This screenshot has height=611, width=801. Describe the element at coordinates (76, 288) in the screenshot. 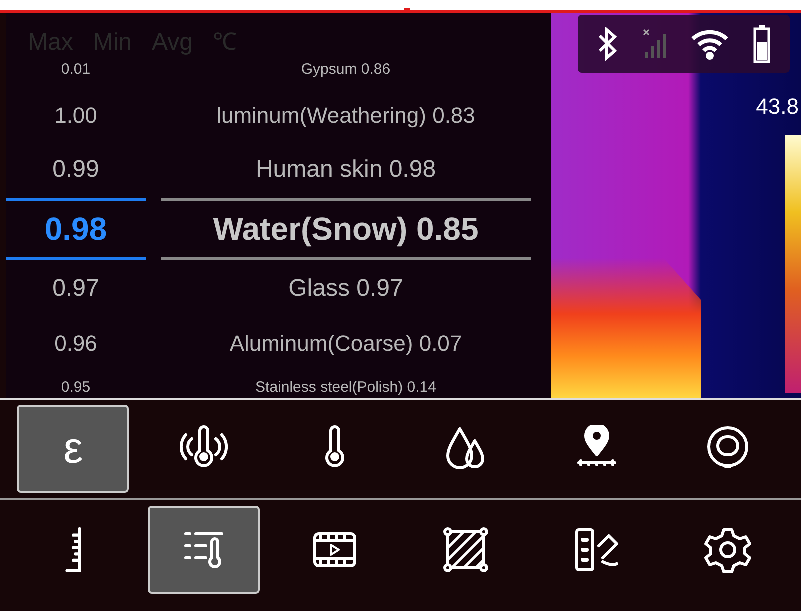

I see `emissivity-value: 0.97` at that location.